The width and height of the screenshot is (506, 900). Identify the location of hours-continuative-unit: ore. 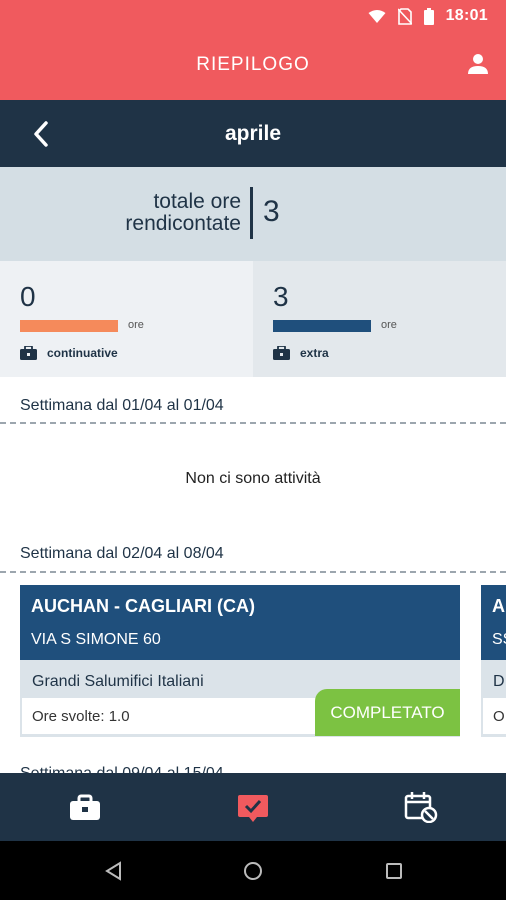
(136, 325).